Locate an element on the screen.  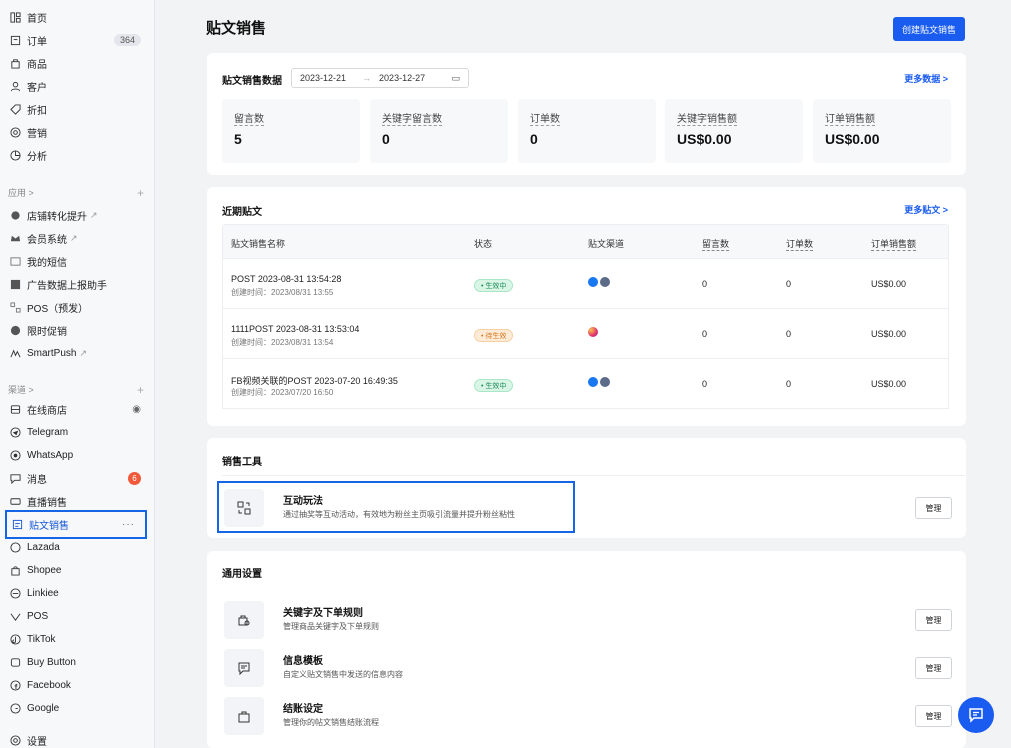
sidebar-item-sms: 我的短信 is located at coordinates (77, 261).